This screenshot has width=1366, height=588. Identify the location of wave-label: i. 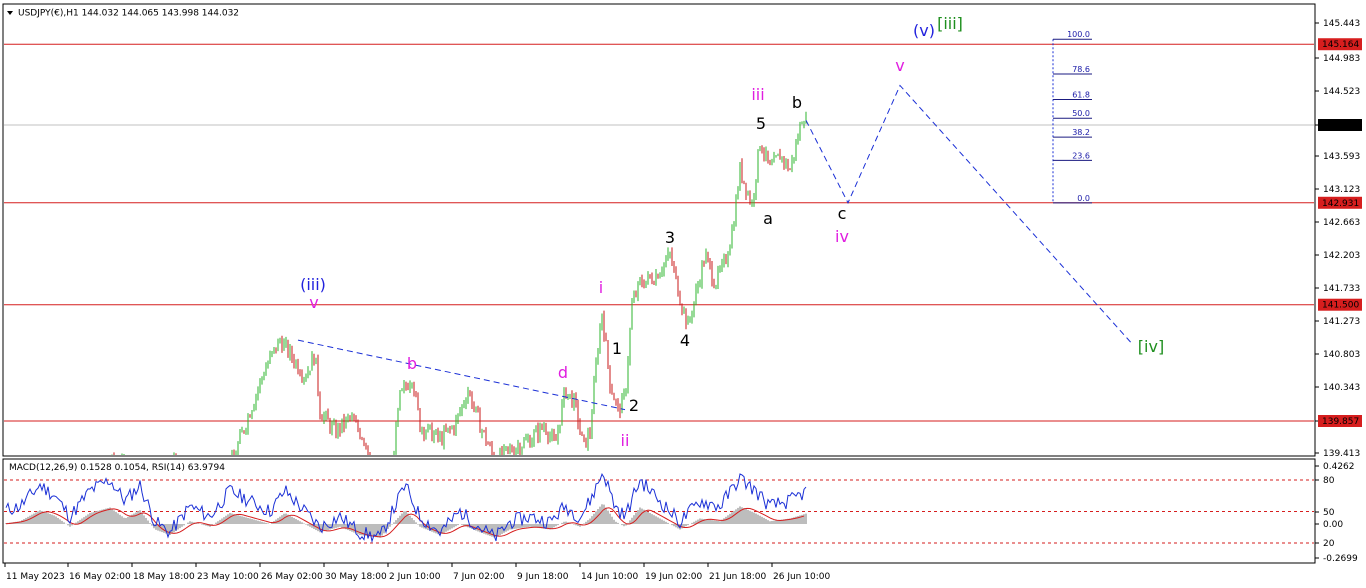
(601, 287).